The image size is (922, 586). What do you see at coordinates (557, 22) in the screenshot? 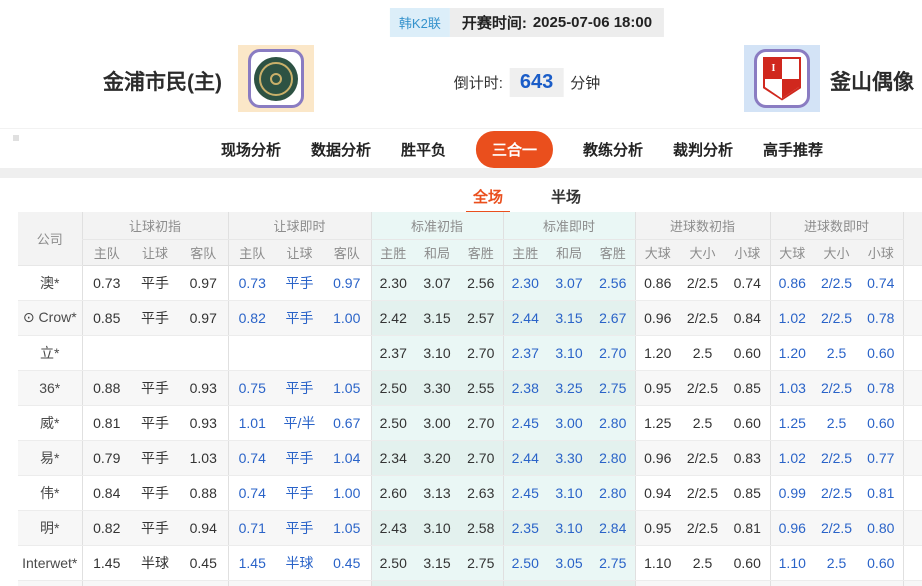
I see `kickoff-time-box: 开赛时间: 2025-07-06 18:00` at bounding box center [557, 22].